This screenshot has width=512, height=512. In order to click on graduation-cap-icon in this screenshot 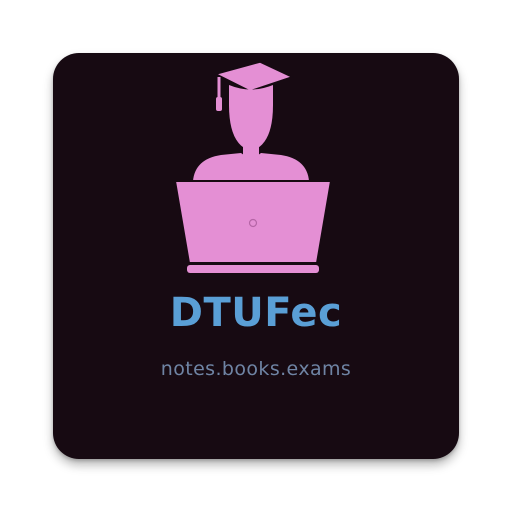, I will do `click(254, 86)`.